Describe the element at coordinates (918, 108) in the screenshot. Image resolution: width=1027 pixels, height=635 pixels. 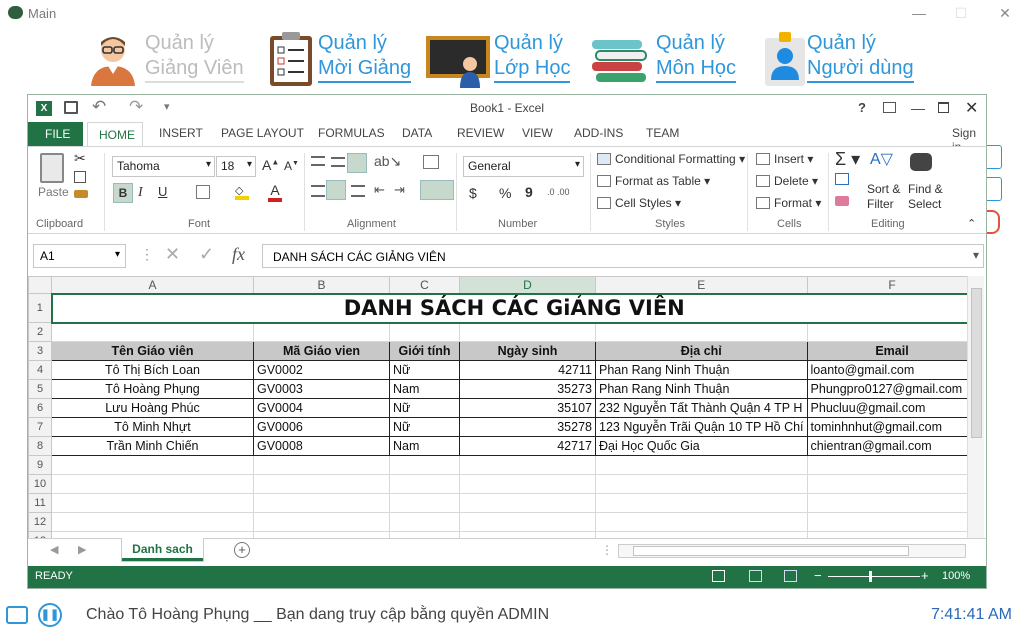
I see `excel-minimize-button: —` at that location.